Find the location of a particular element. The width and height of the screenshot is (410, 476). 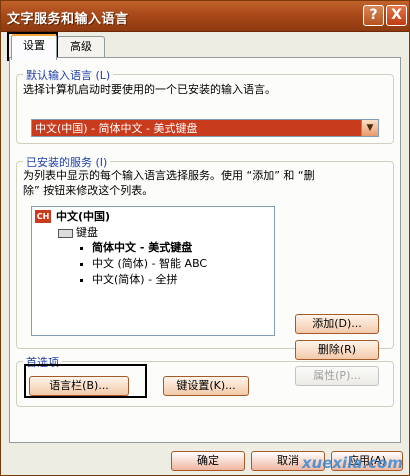

tree-language-node: 中文(中国) is located at coordinates (83, 217).